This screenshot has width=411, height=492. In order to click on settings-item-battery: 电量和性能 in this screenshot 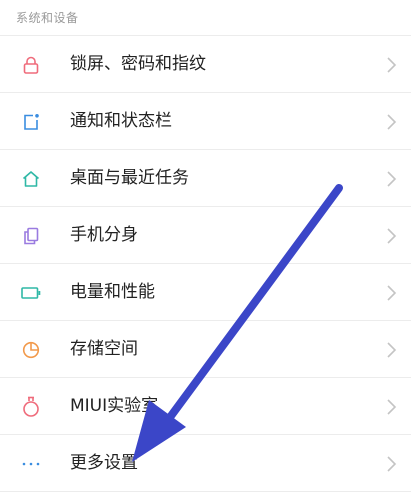, I will do `click(205, 292)`.